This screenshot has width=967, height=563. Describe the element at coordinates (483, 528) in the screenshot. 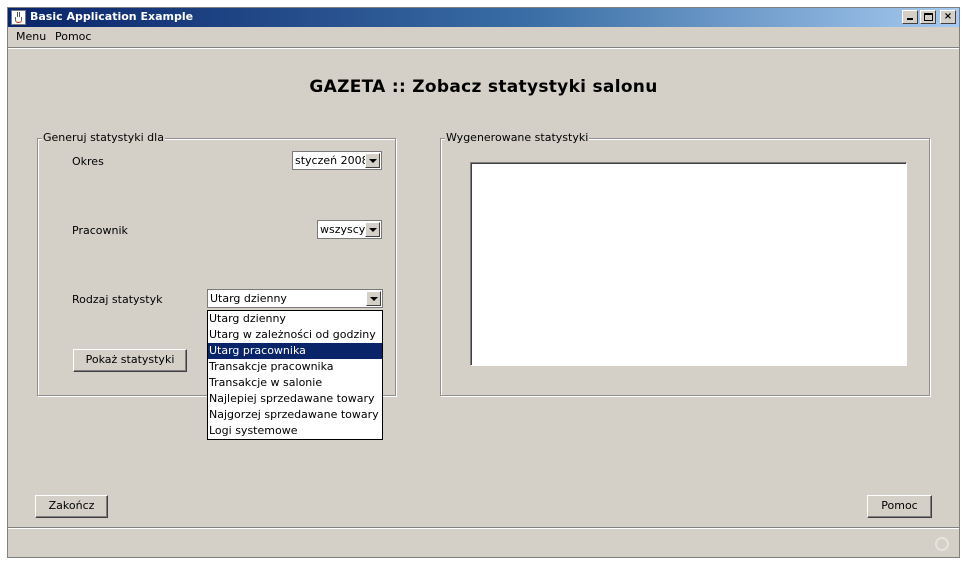

I see `status-separator` at that location.